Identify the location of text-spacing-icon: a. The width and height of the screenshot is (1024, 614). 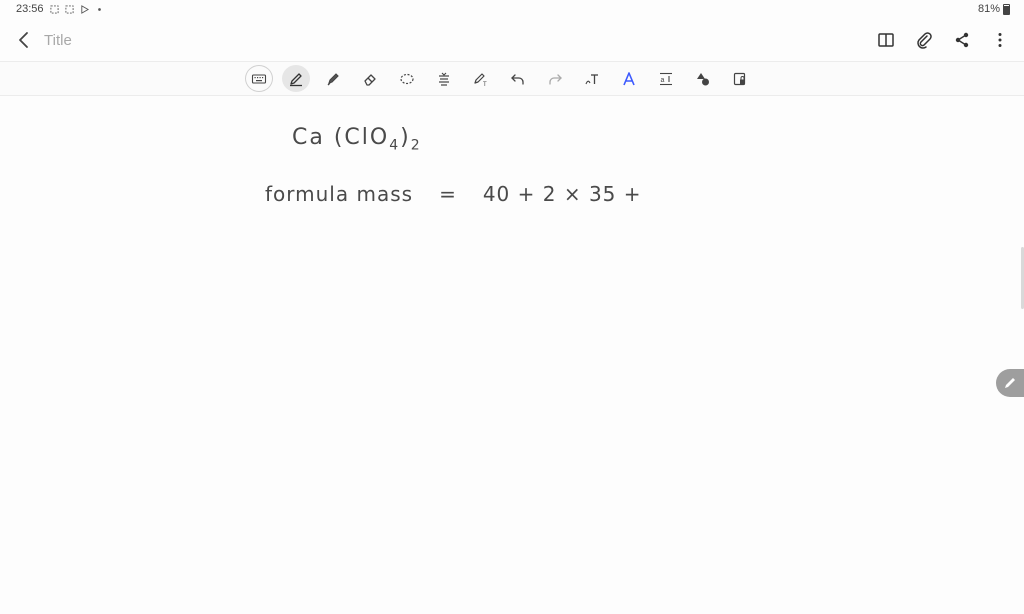
(666, 78).